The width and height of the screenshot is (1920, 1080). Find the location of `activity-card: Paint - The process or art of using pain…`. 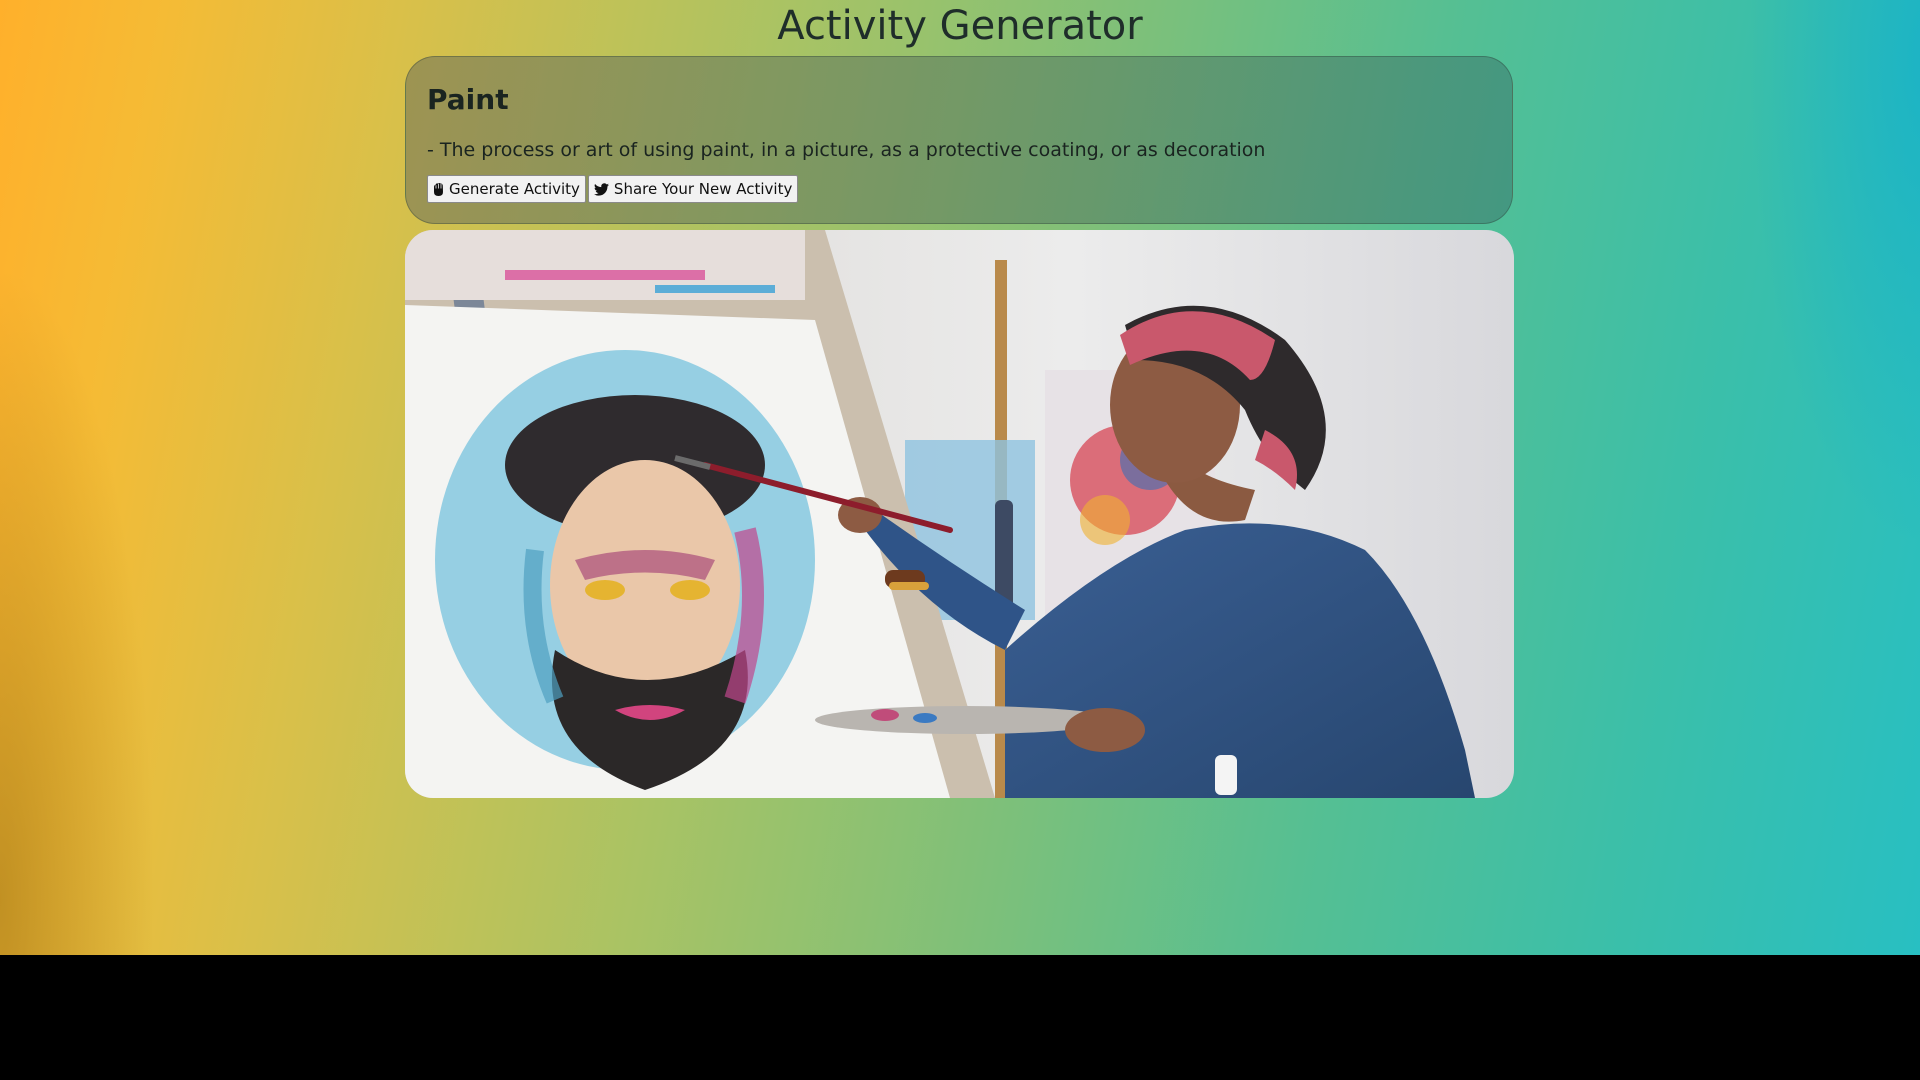

activity-card: Paint - The process or art of using pain… is located at coordinates (959, 140).